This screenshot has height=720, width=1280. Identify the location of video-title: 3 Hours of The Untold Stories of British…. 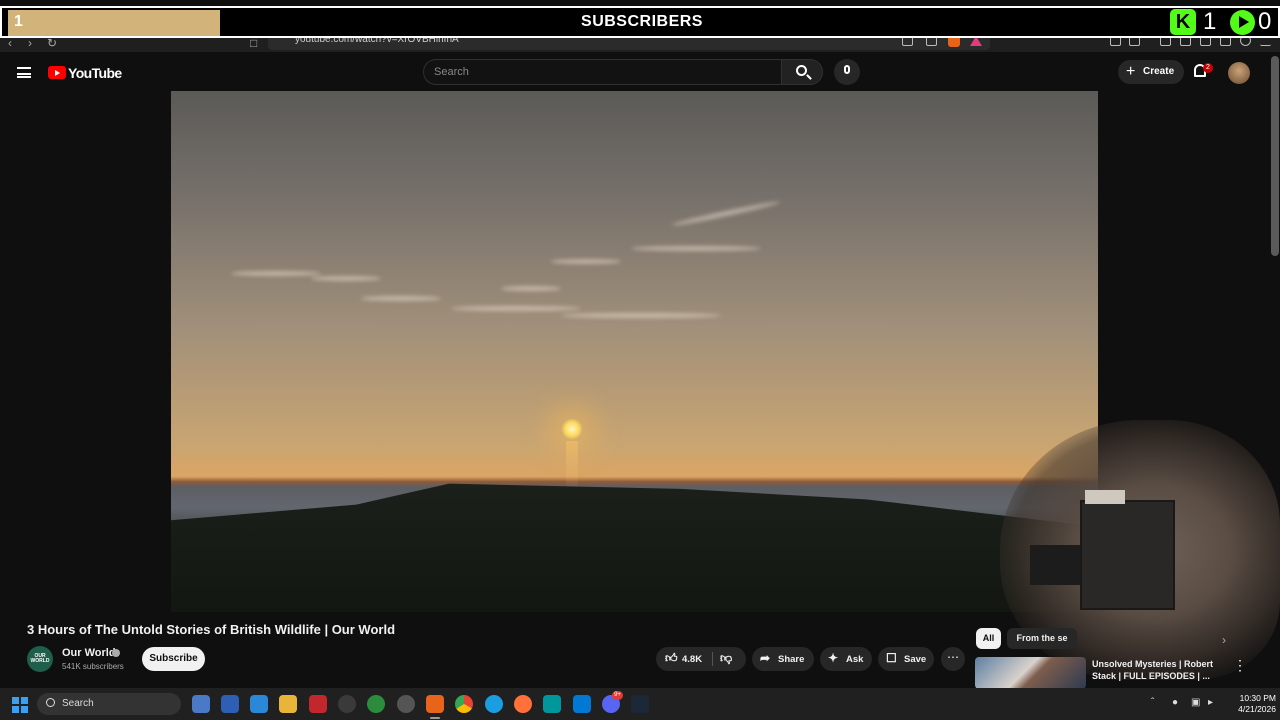
(211, 629).